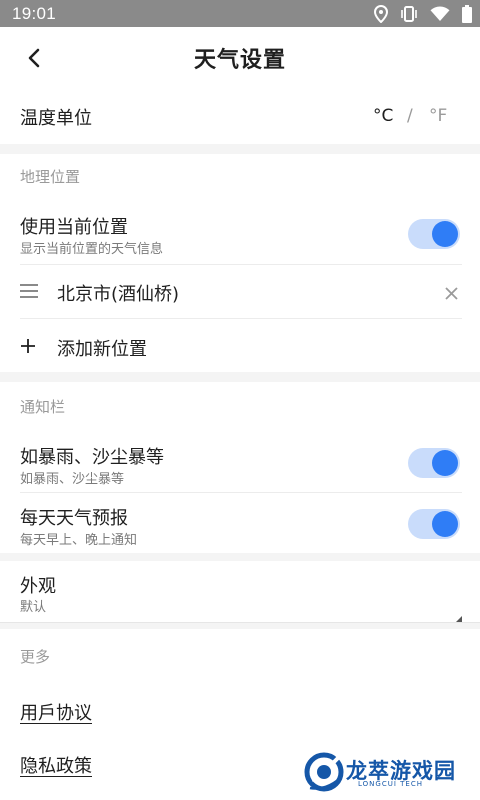  What do you see at coordinates (467, 14) in the screenshot?
I see `battery-icon` at bounding box center [467, 14].